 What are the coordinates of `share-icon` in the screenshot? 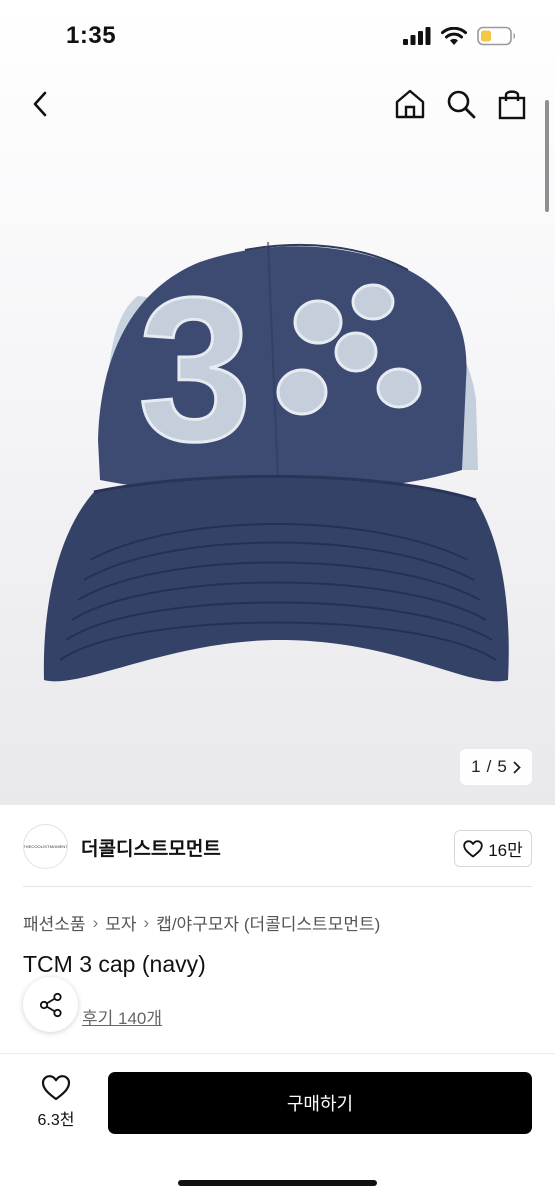 It's located at (50, 1004).